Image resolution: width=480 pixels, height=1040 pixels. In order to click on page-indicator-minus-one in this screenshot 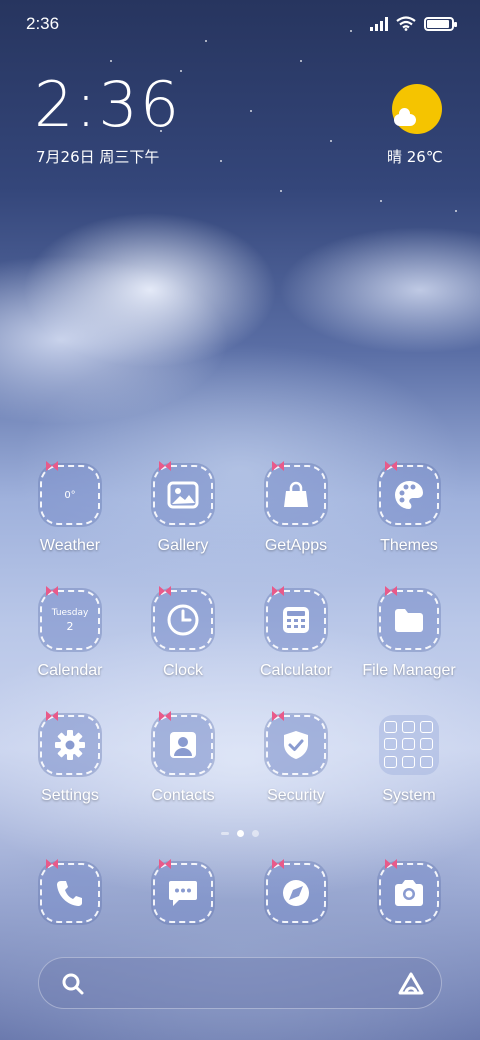, I will do `click(225, 833)`.